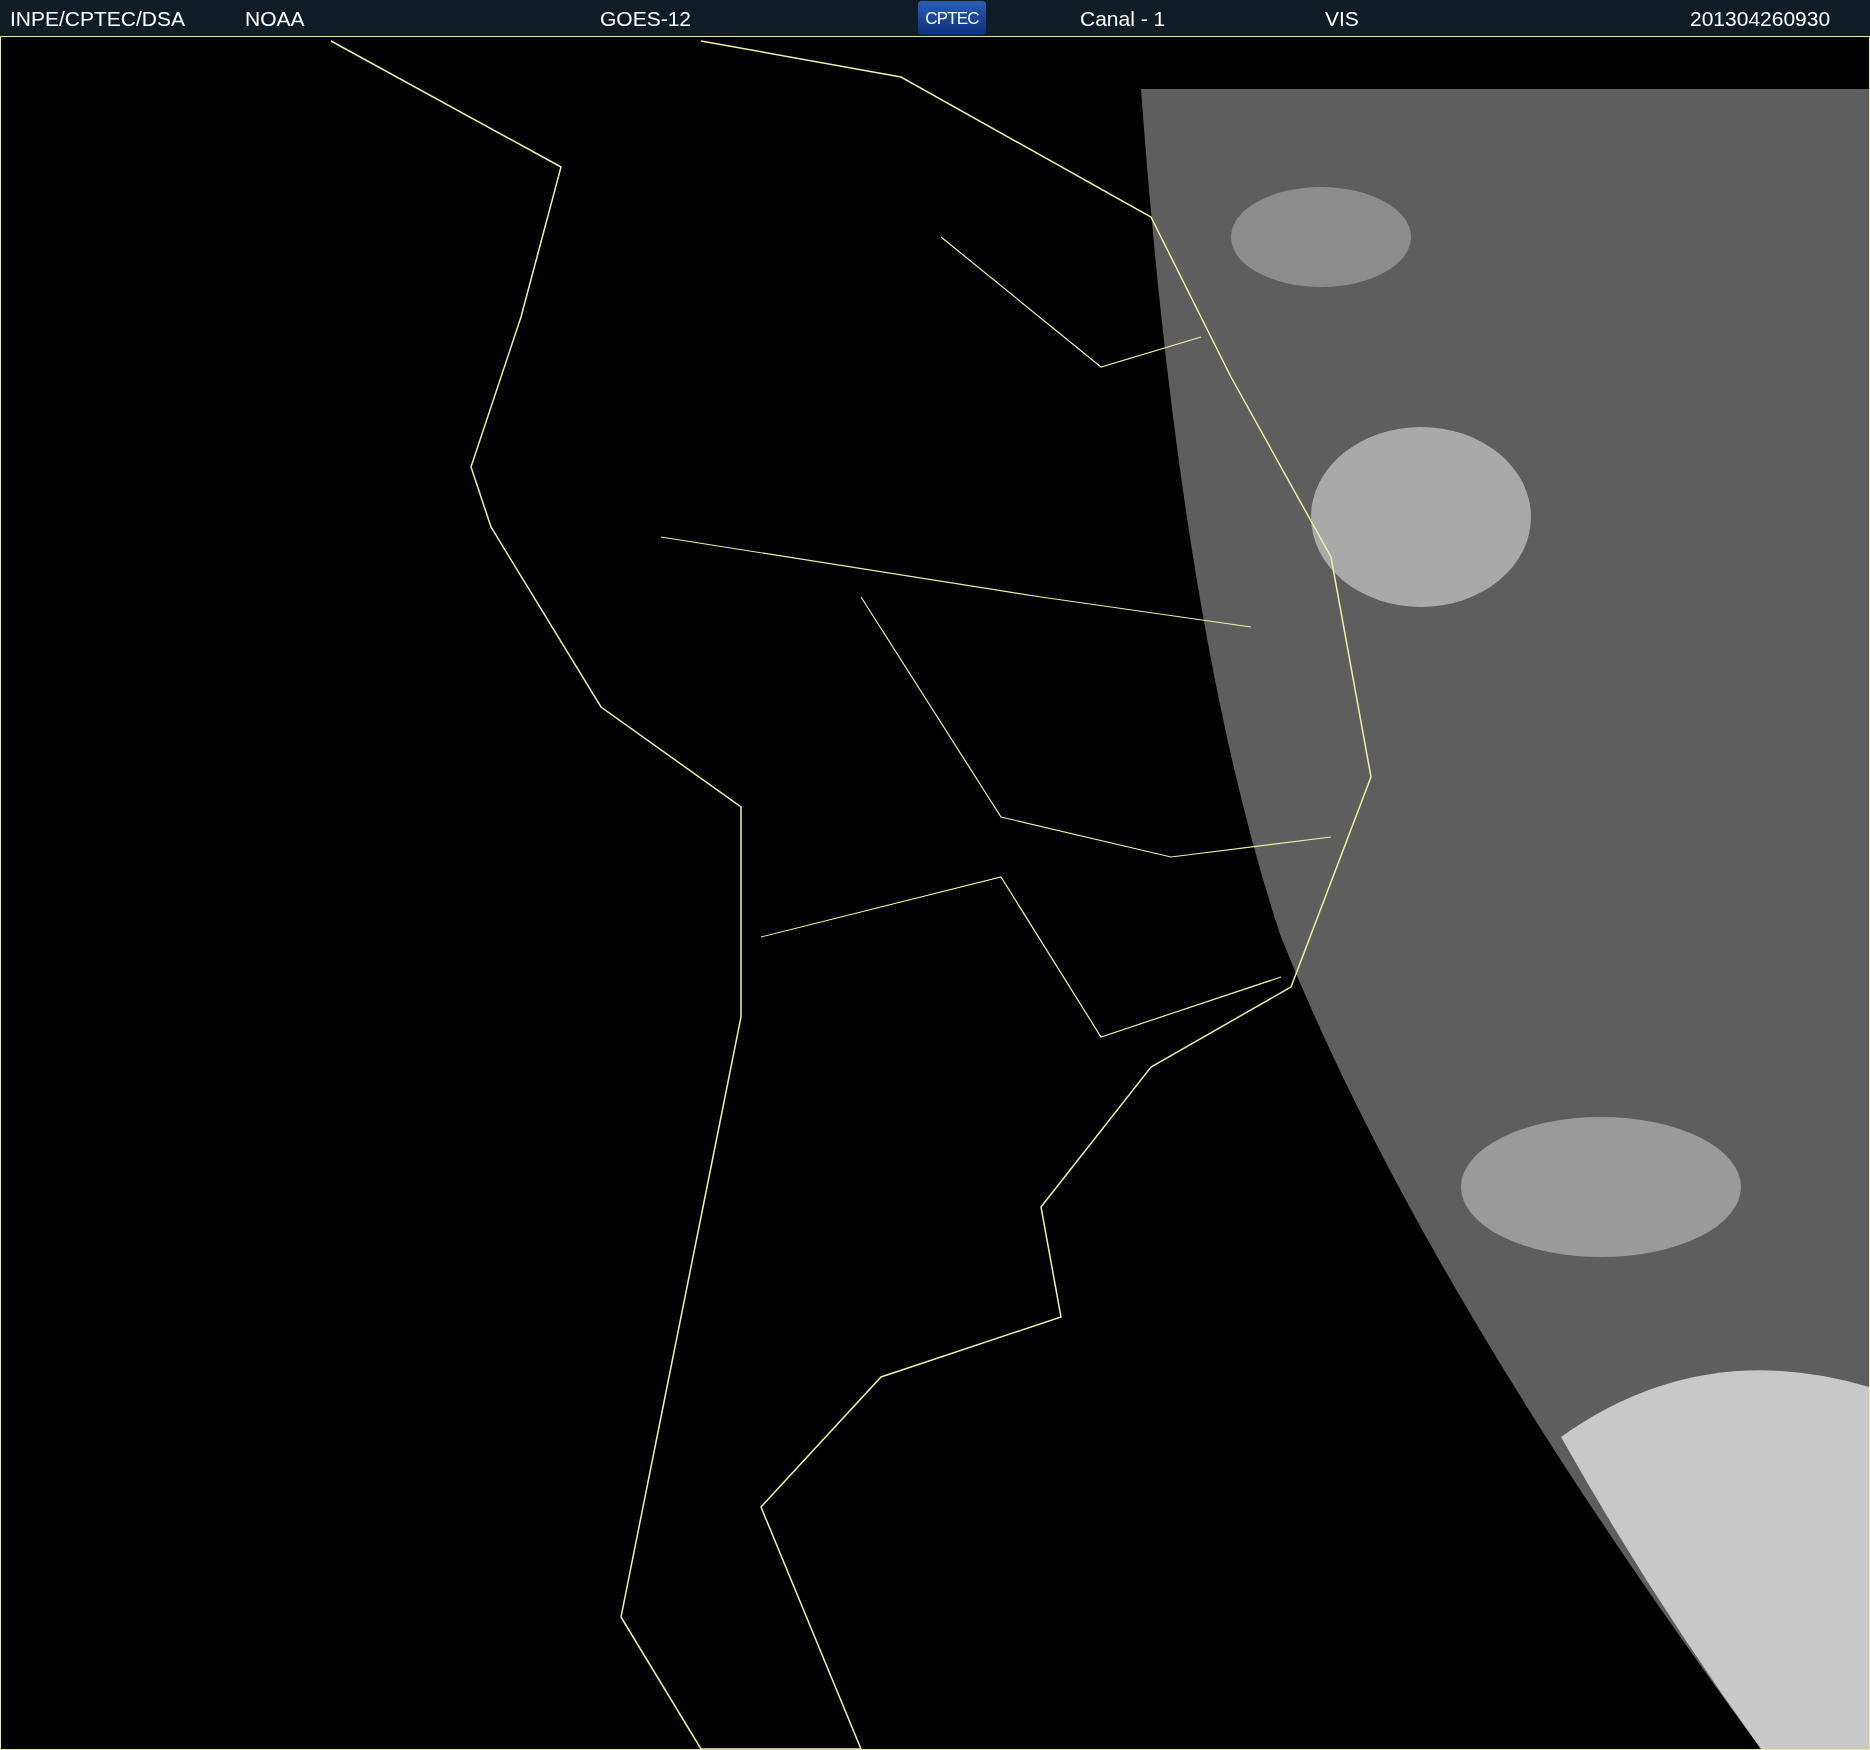 This screenshot has width=1870, height=1750. I want to click on band-label: VIS, so click(1342, 18).